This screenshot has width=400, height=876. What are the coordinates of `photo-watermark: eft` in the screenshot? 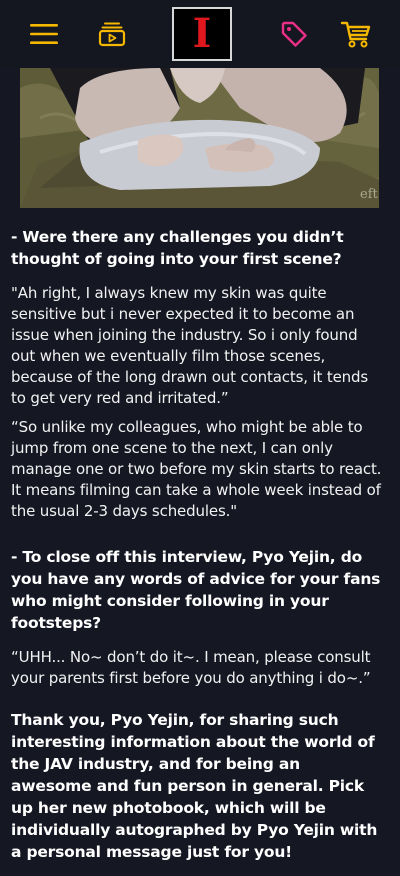 It's located at (369, 194).